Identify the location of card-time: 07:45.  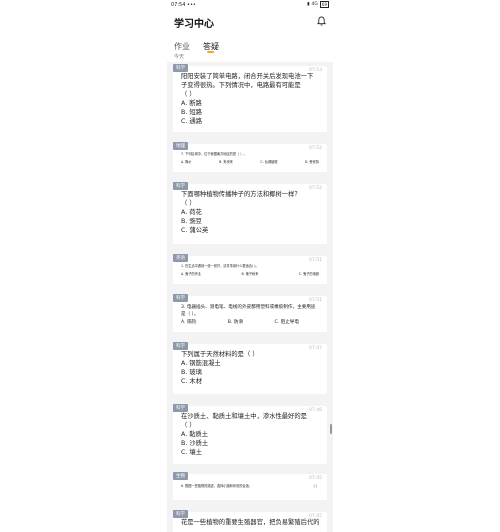
(315, 478).